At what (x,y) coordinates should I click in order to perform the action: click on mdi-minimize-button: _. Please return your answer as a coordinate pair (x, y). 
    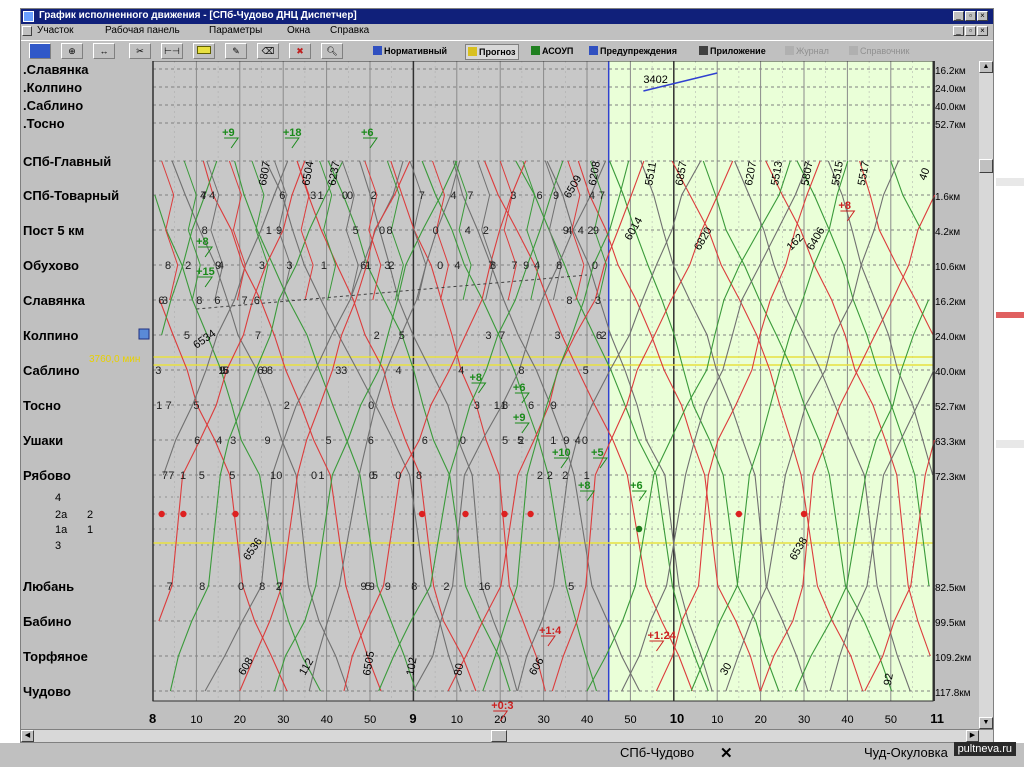
    Looking at the image, I should click on (958, 31).